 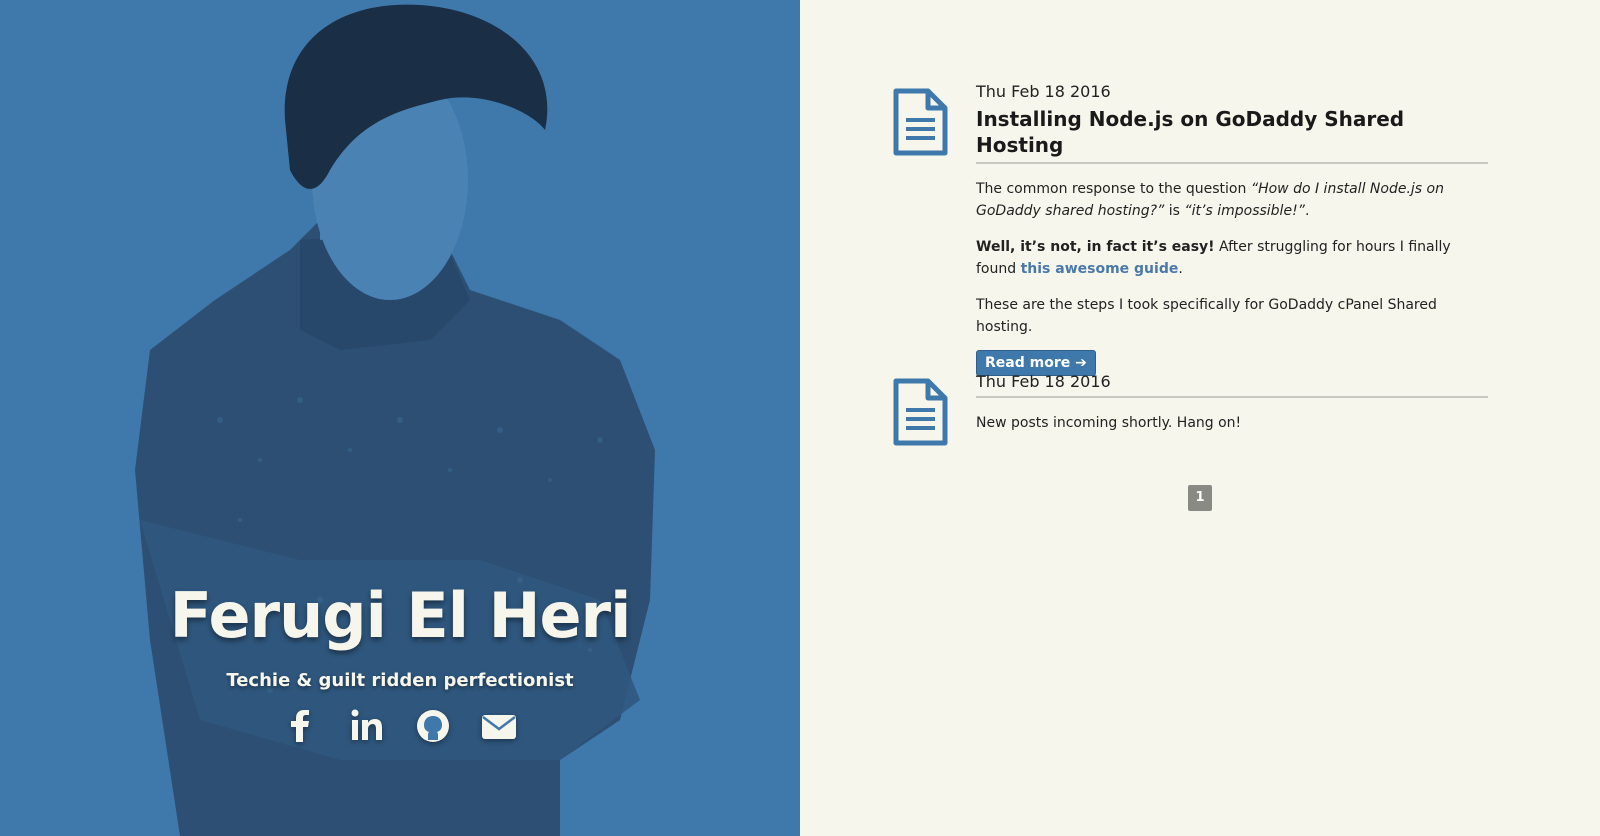 I want to click on post-emphasis: Well, it’s not, in fact it’s easy!, so click(x=1095, y=247).